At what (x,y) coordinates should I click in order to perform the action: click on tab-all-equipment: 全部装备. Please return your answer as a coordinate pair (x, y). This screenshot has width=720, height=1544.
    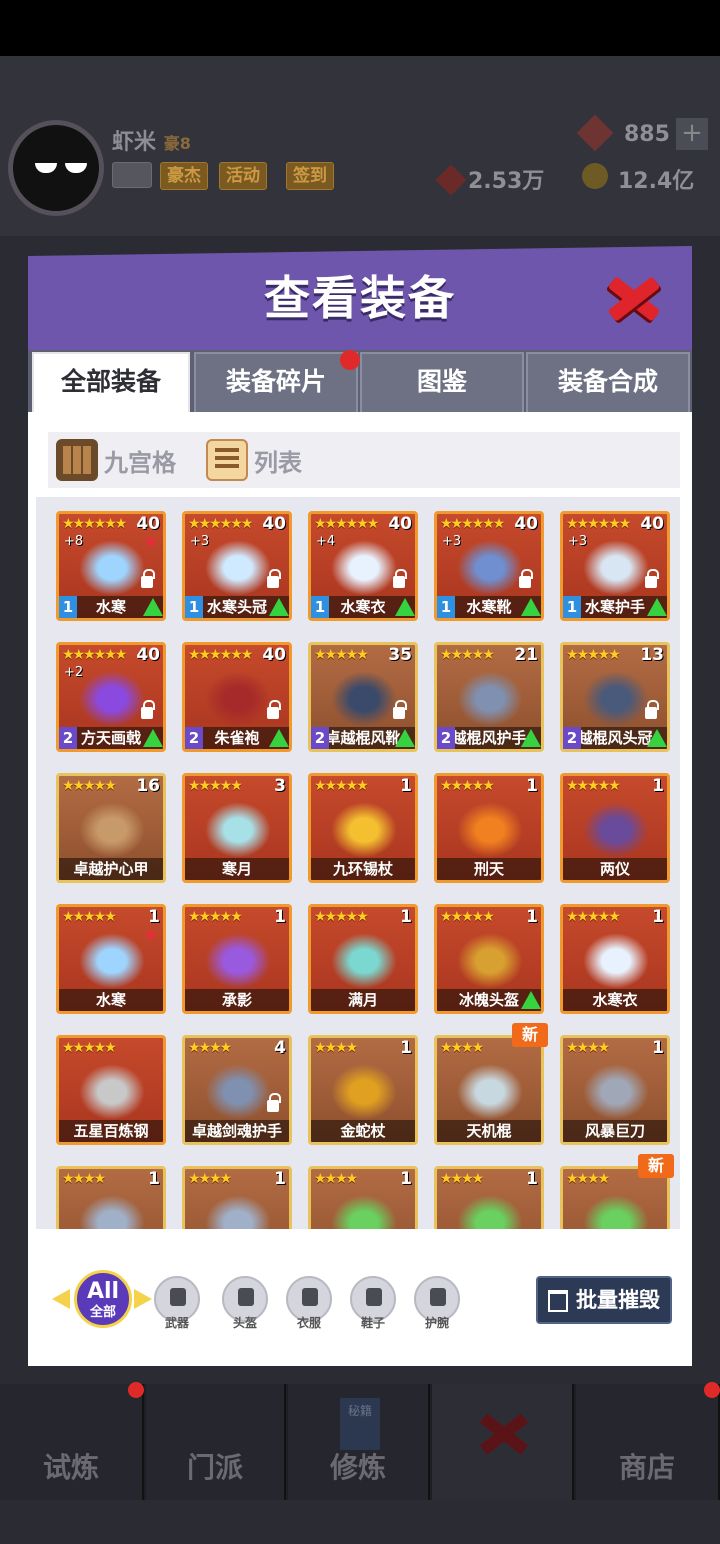
    Looking at the image, I should click on (111, 382).